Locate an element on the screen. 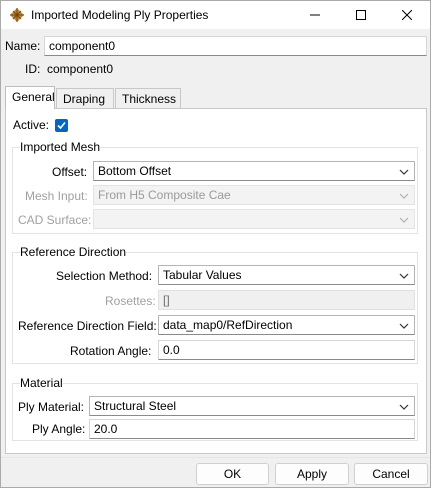 This screenshot has width=431, height=488. imported-mesh-title: Imported Mesh is located at coordinates (60, 147).